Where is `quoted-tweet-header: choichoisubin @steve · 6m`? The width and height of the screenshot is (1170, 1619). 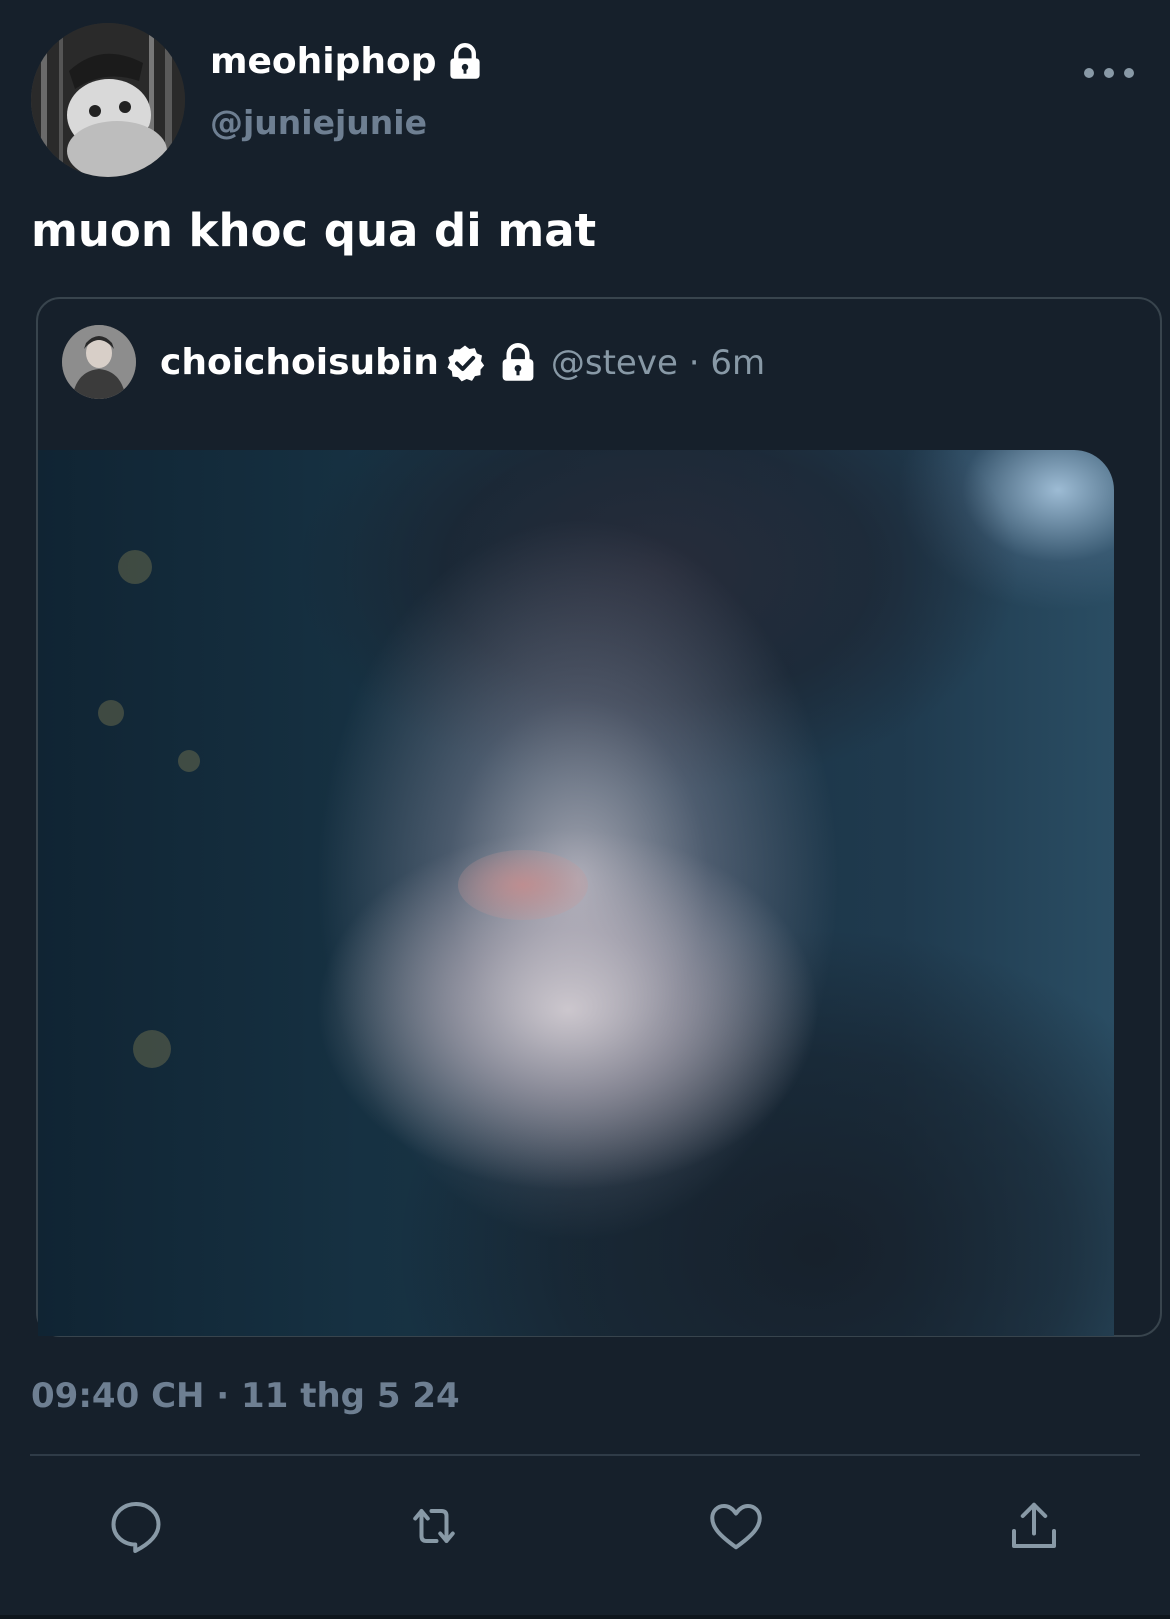 quoted-tweet-header: choichoisubin @steve · 6m is located at coordinates (462, 363).